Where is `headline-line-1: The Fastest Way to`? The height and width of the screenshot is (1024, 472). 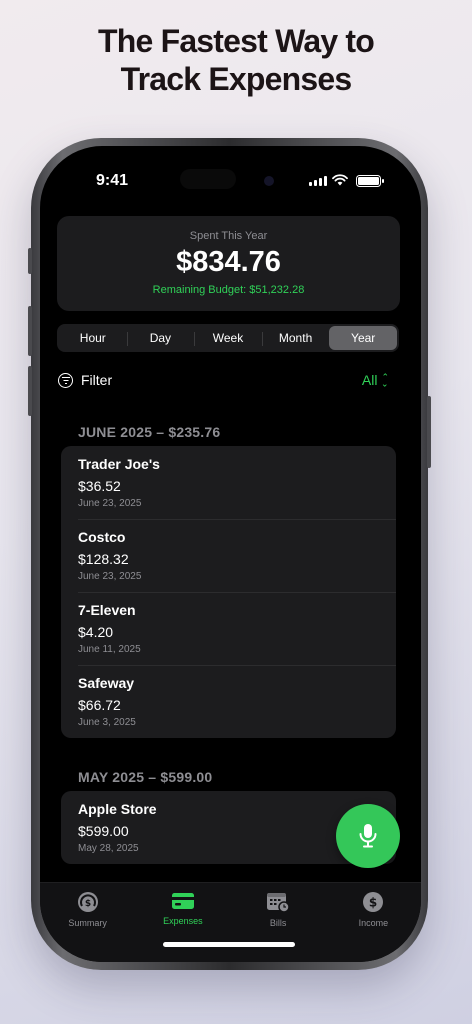 headline-line-1: The Fastest Way to is located at coordinates (236, 41).